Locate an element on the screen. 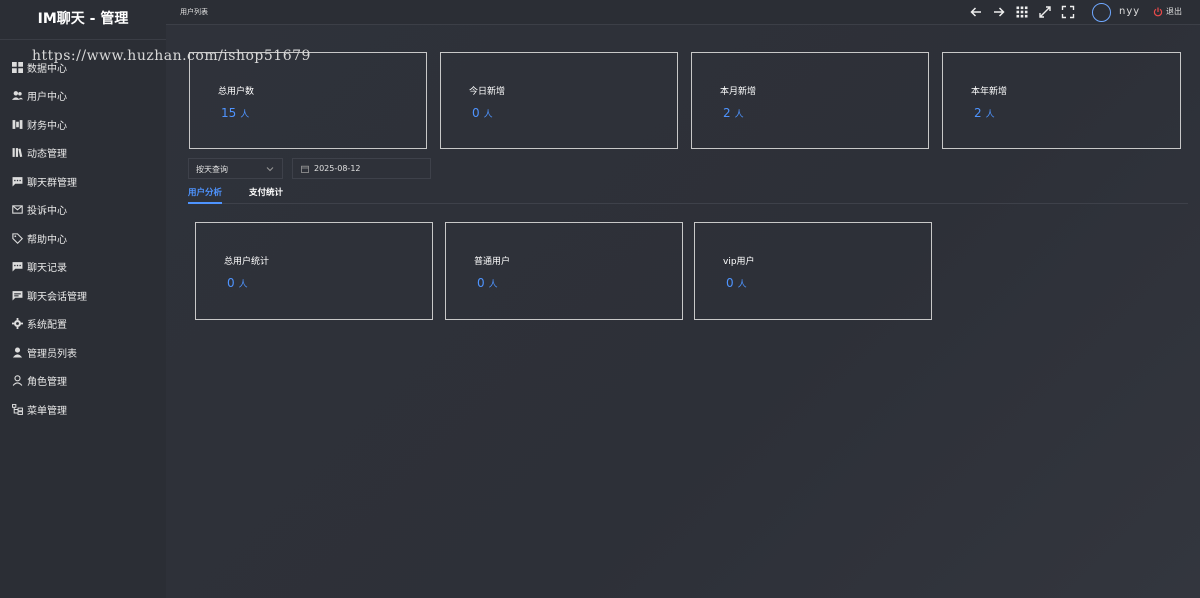 The height and width of the screenshot is (598, 1200). card-label: 总用户数 is located at coordinates (236, 92).